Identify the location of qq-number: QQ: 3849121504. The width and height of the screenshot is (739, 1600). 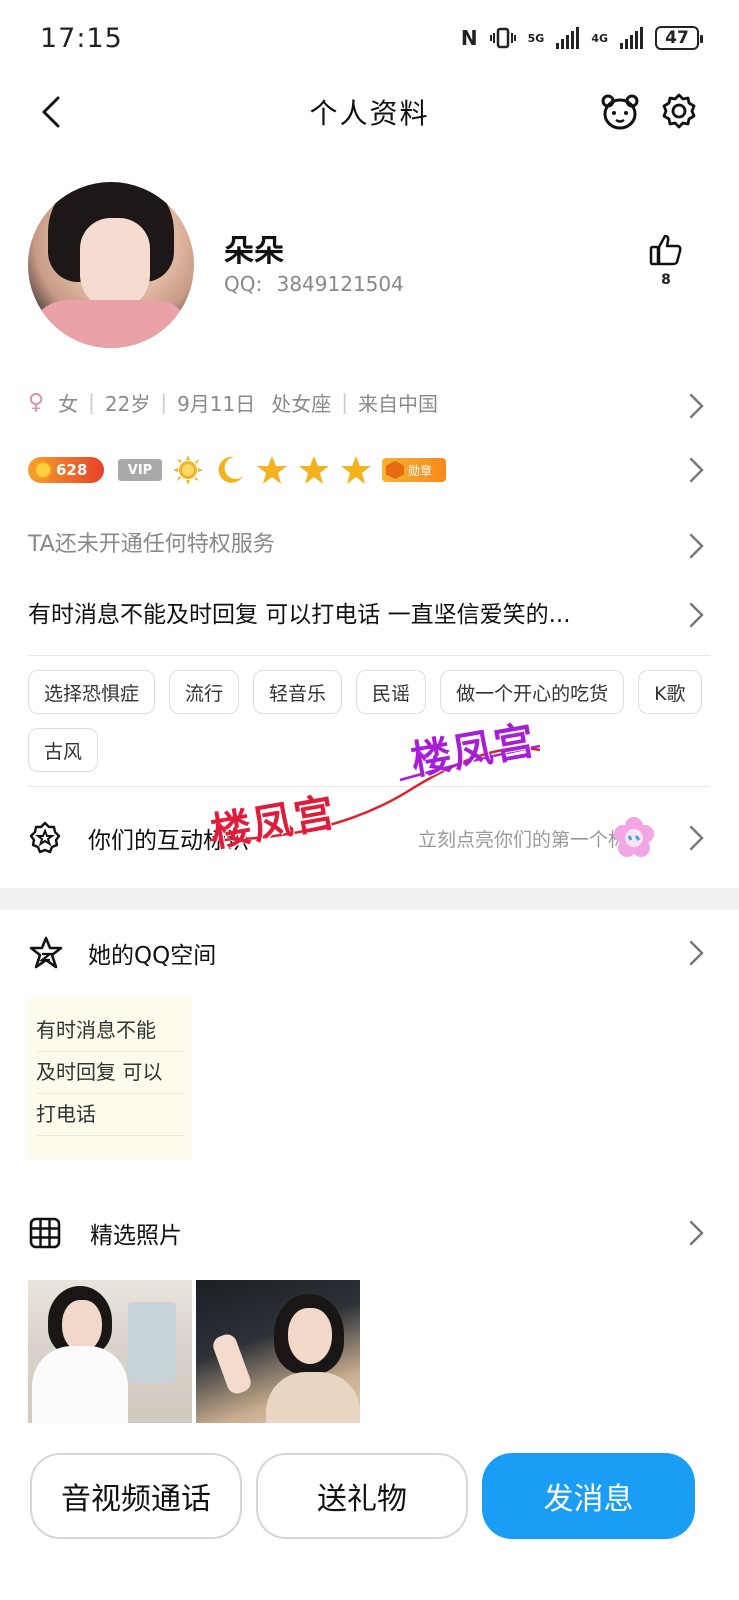
(314, 284).